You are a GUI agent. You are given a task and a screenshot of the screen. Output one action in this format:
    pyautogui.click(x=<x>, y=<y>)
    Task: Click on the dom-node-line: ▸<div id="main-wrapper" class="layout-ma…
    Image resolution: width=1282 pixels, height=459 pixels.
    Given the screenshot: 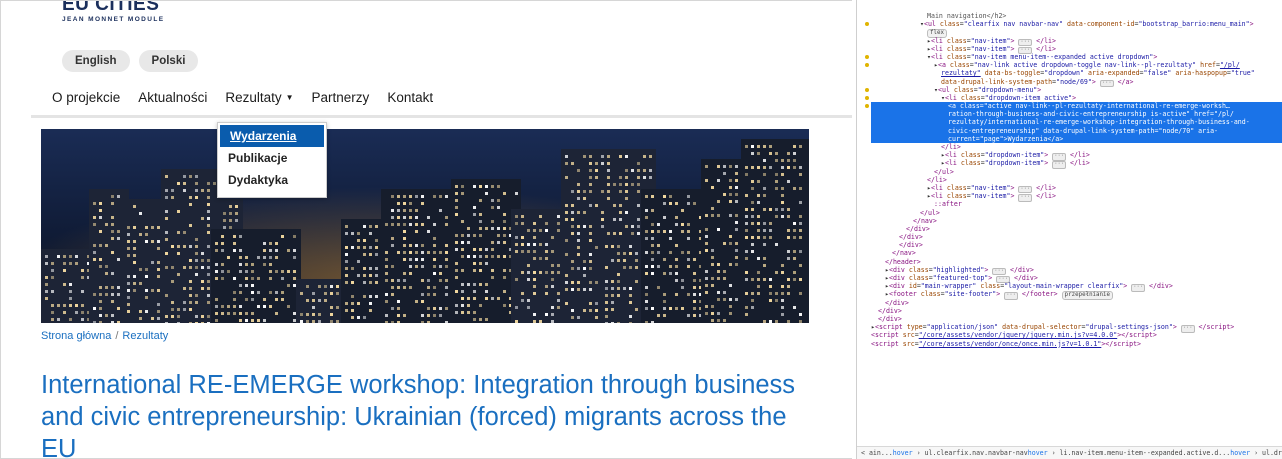 What is the action you would take?
    pyautogui.click(x=1076, y=287)
    